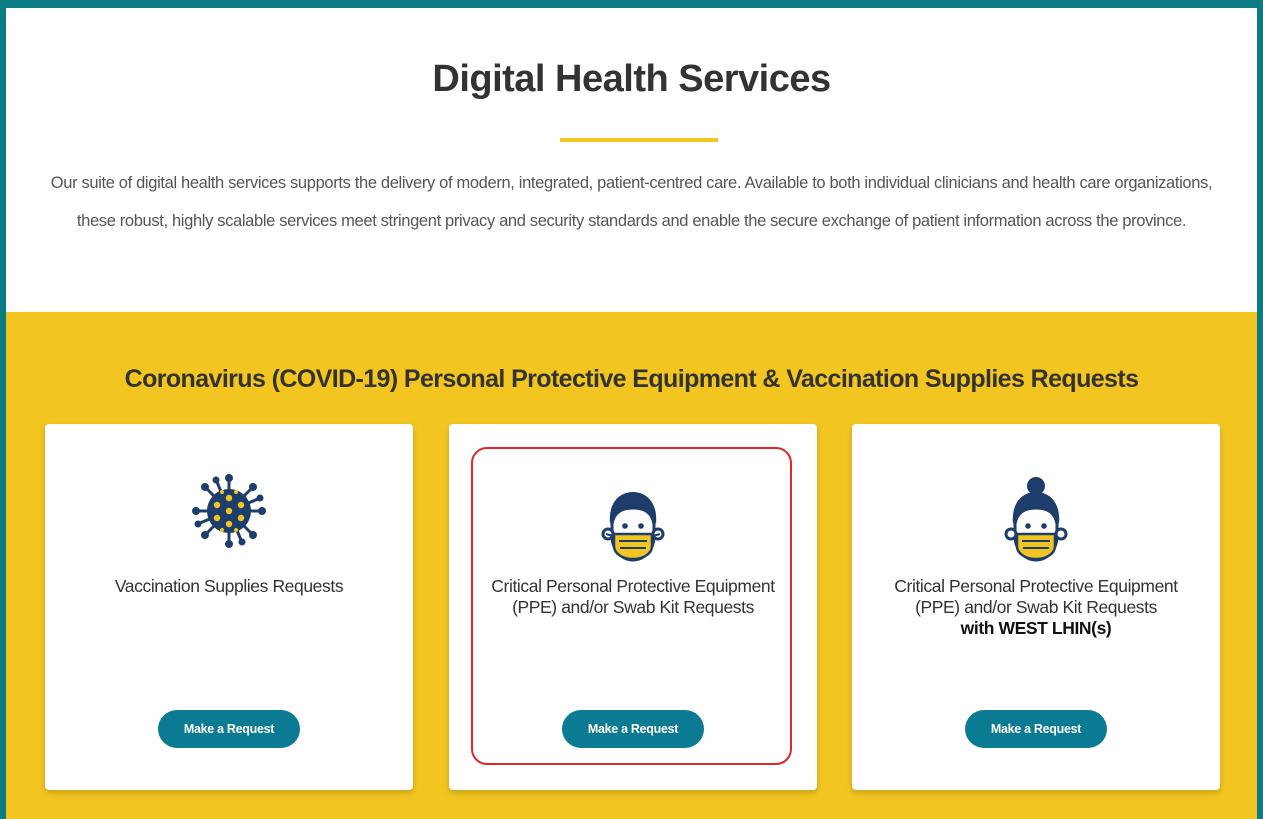 This screenshot has width=1263, height=819. I want to click on virus-icon, so click(229, 511).